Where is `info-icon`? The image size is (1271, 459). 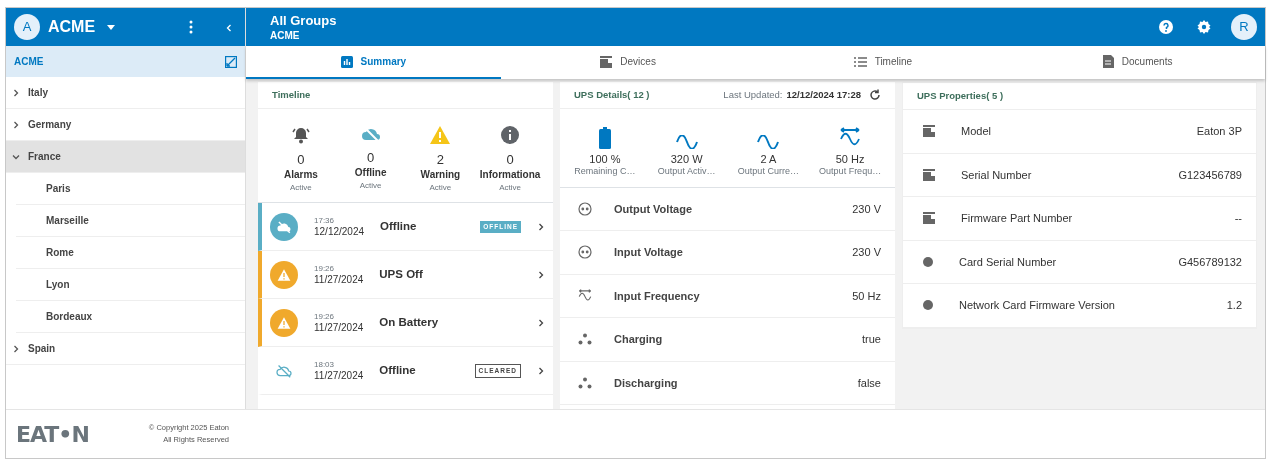
info-icon is located at coordinates (510, 135).